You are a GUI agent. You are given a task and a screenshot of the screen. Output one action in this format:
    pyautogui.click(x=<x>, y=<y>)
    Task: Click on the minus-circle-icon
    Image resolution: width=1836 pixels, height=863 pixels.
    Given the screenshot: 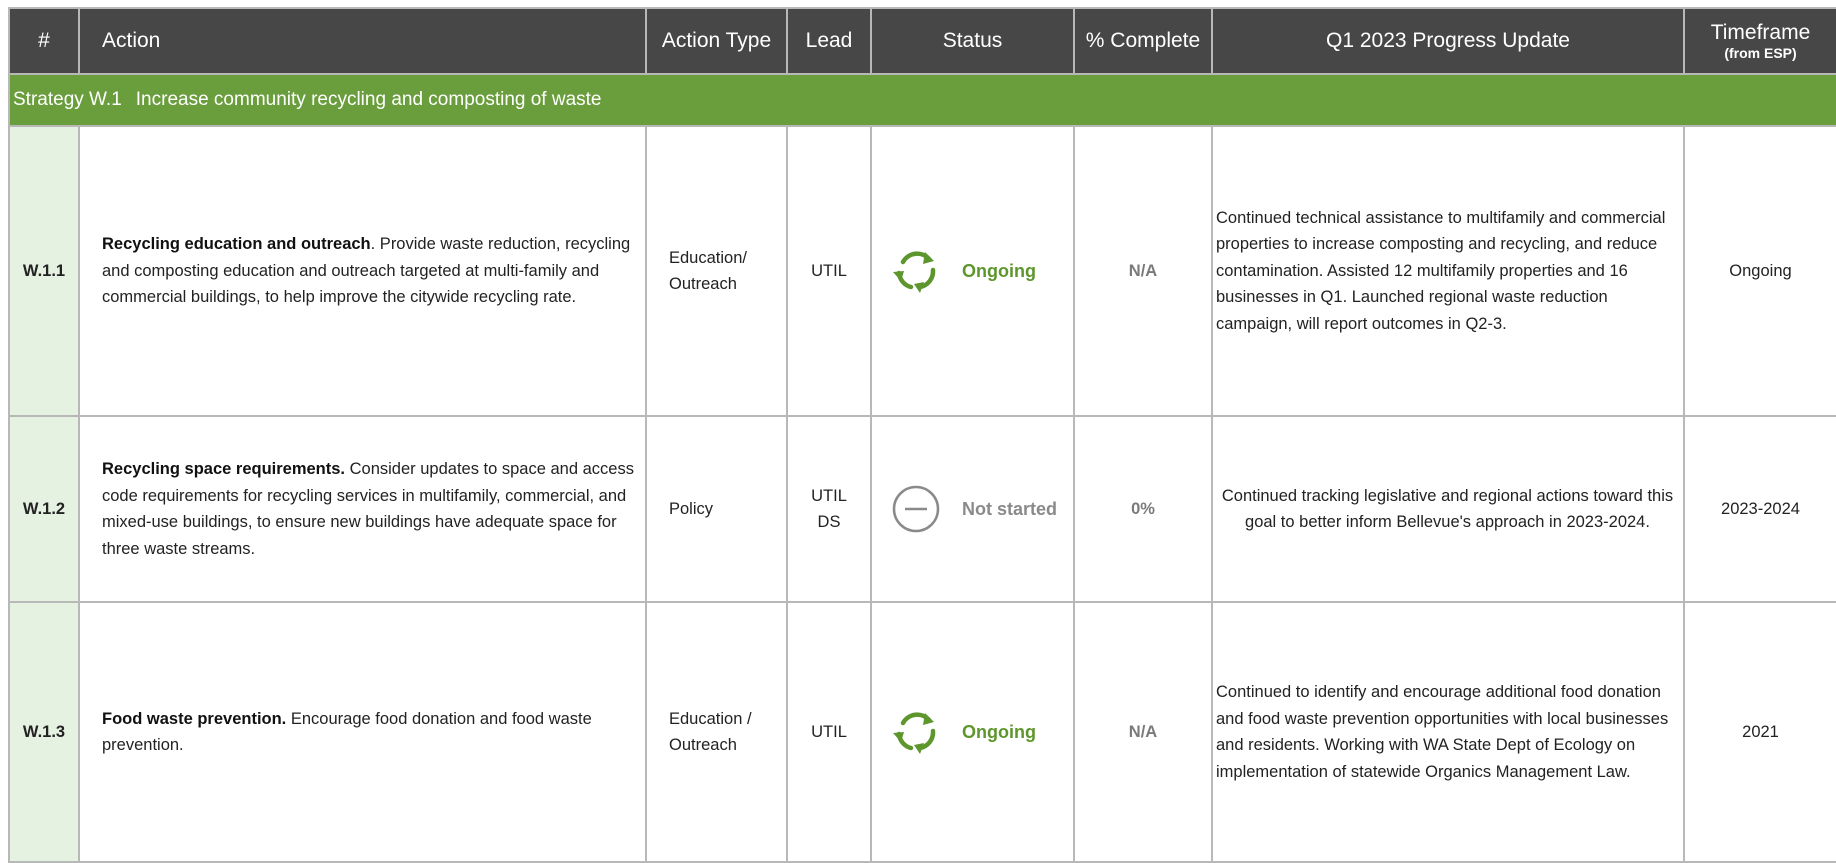 What is the action you would take?
    pyautogui.click(x=916, y=509)
    